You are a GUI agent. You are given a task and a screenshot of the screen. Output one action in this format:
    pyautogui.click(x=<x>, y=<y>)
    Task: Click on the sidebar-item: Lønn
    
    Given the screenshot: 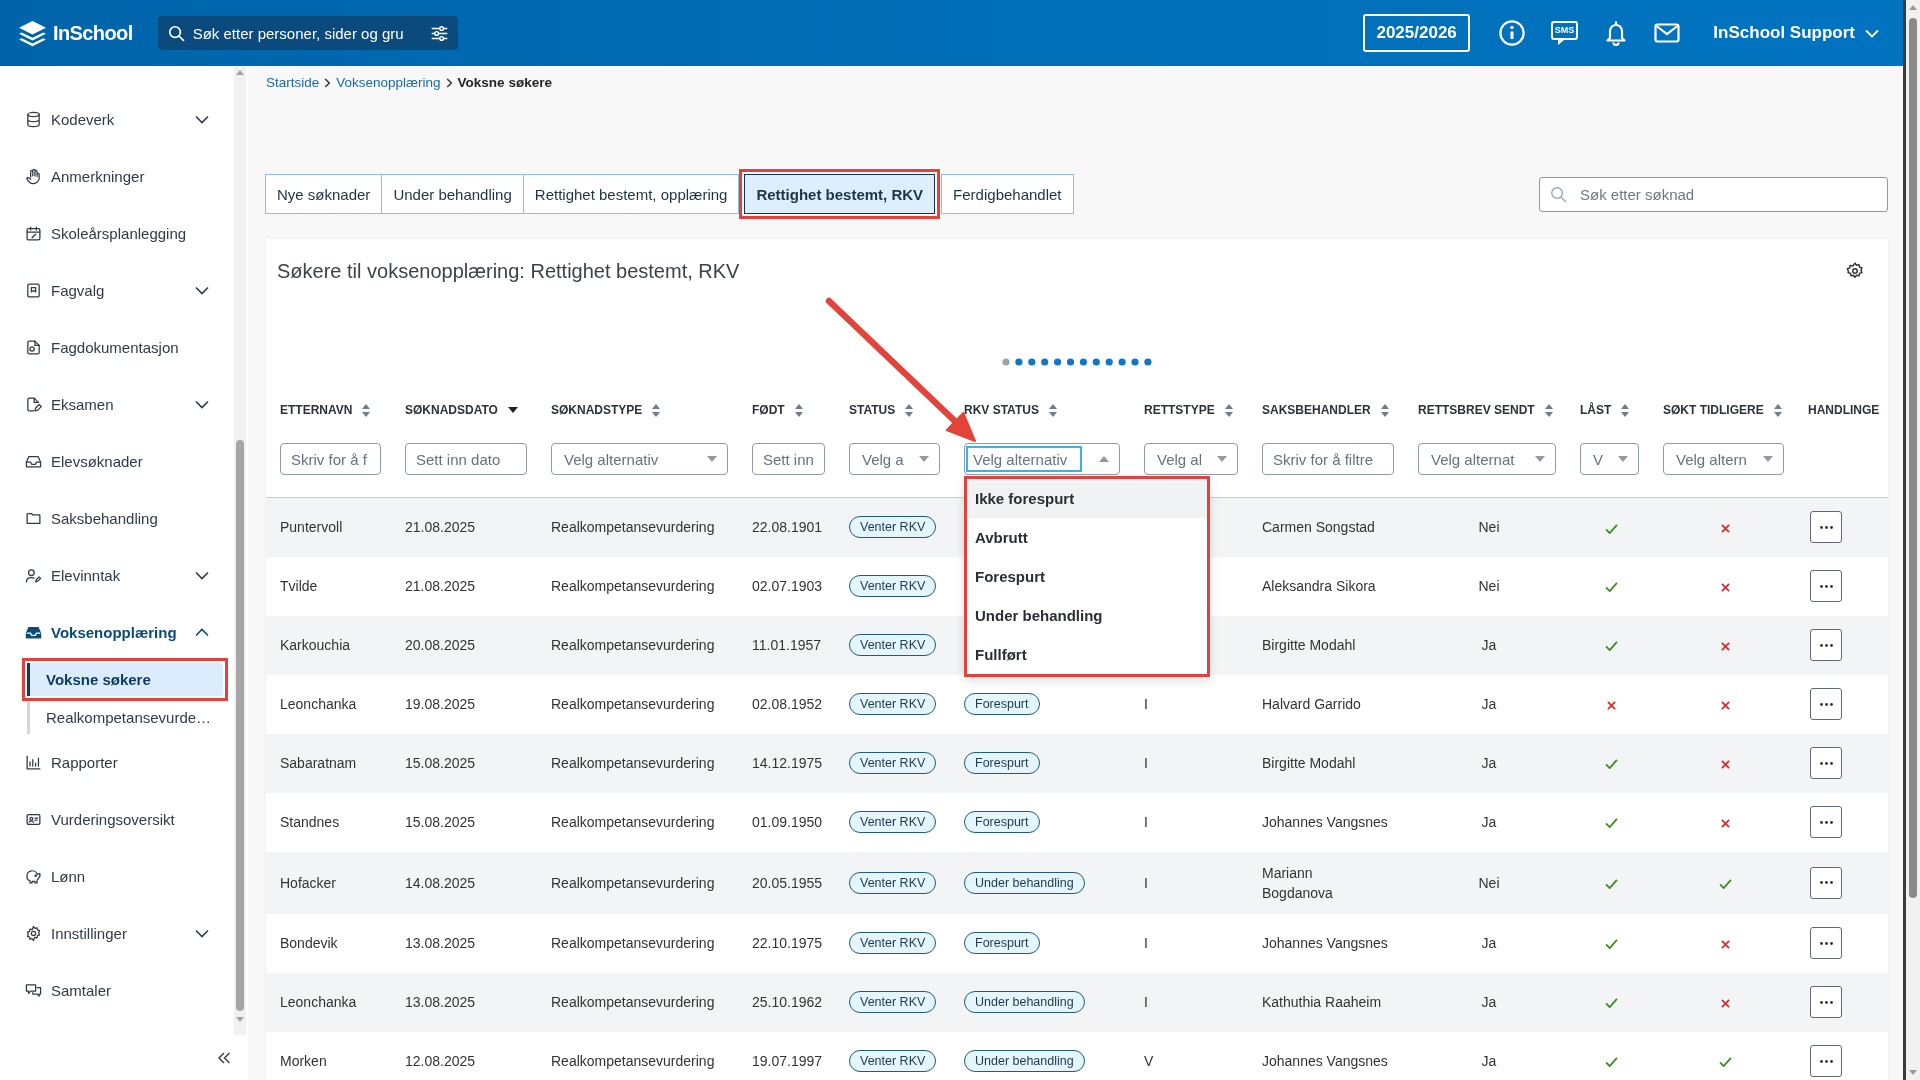 What is the action you would take?
    pyautogui.click(x=117, y=876)
    